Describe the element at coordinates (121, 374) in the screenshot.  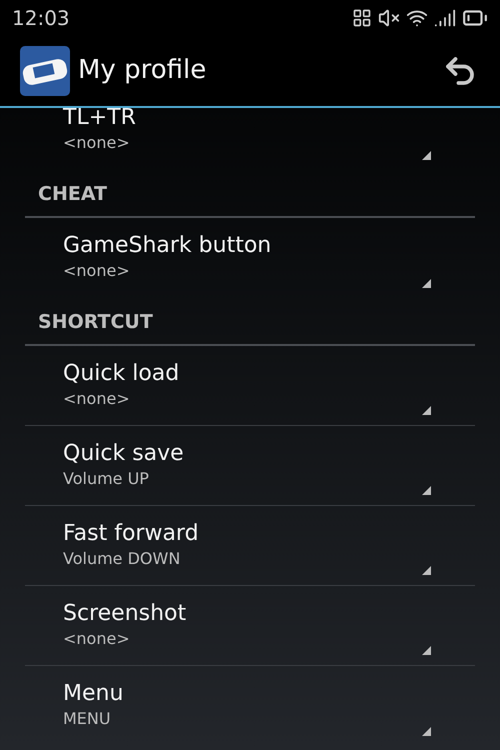
I see `preference-title: Quick load` at that location.